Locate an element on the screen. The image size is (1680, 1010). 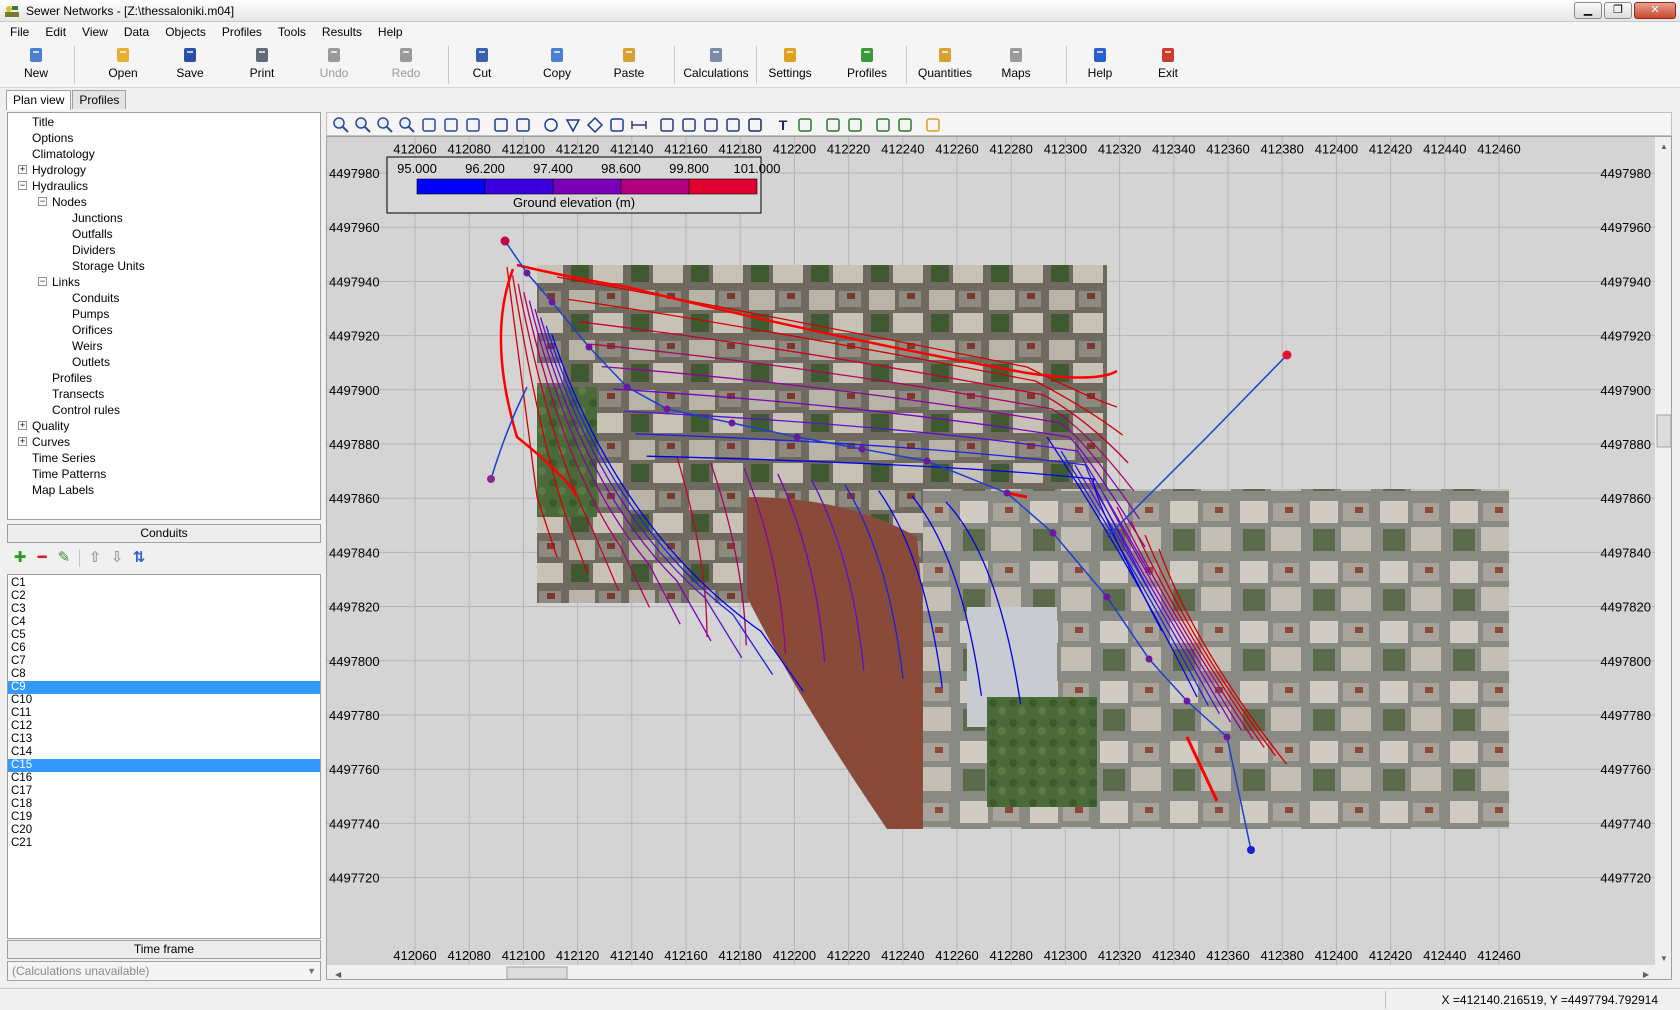
tree-item-orifices: Orifices is located at coordinates (92, 330).